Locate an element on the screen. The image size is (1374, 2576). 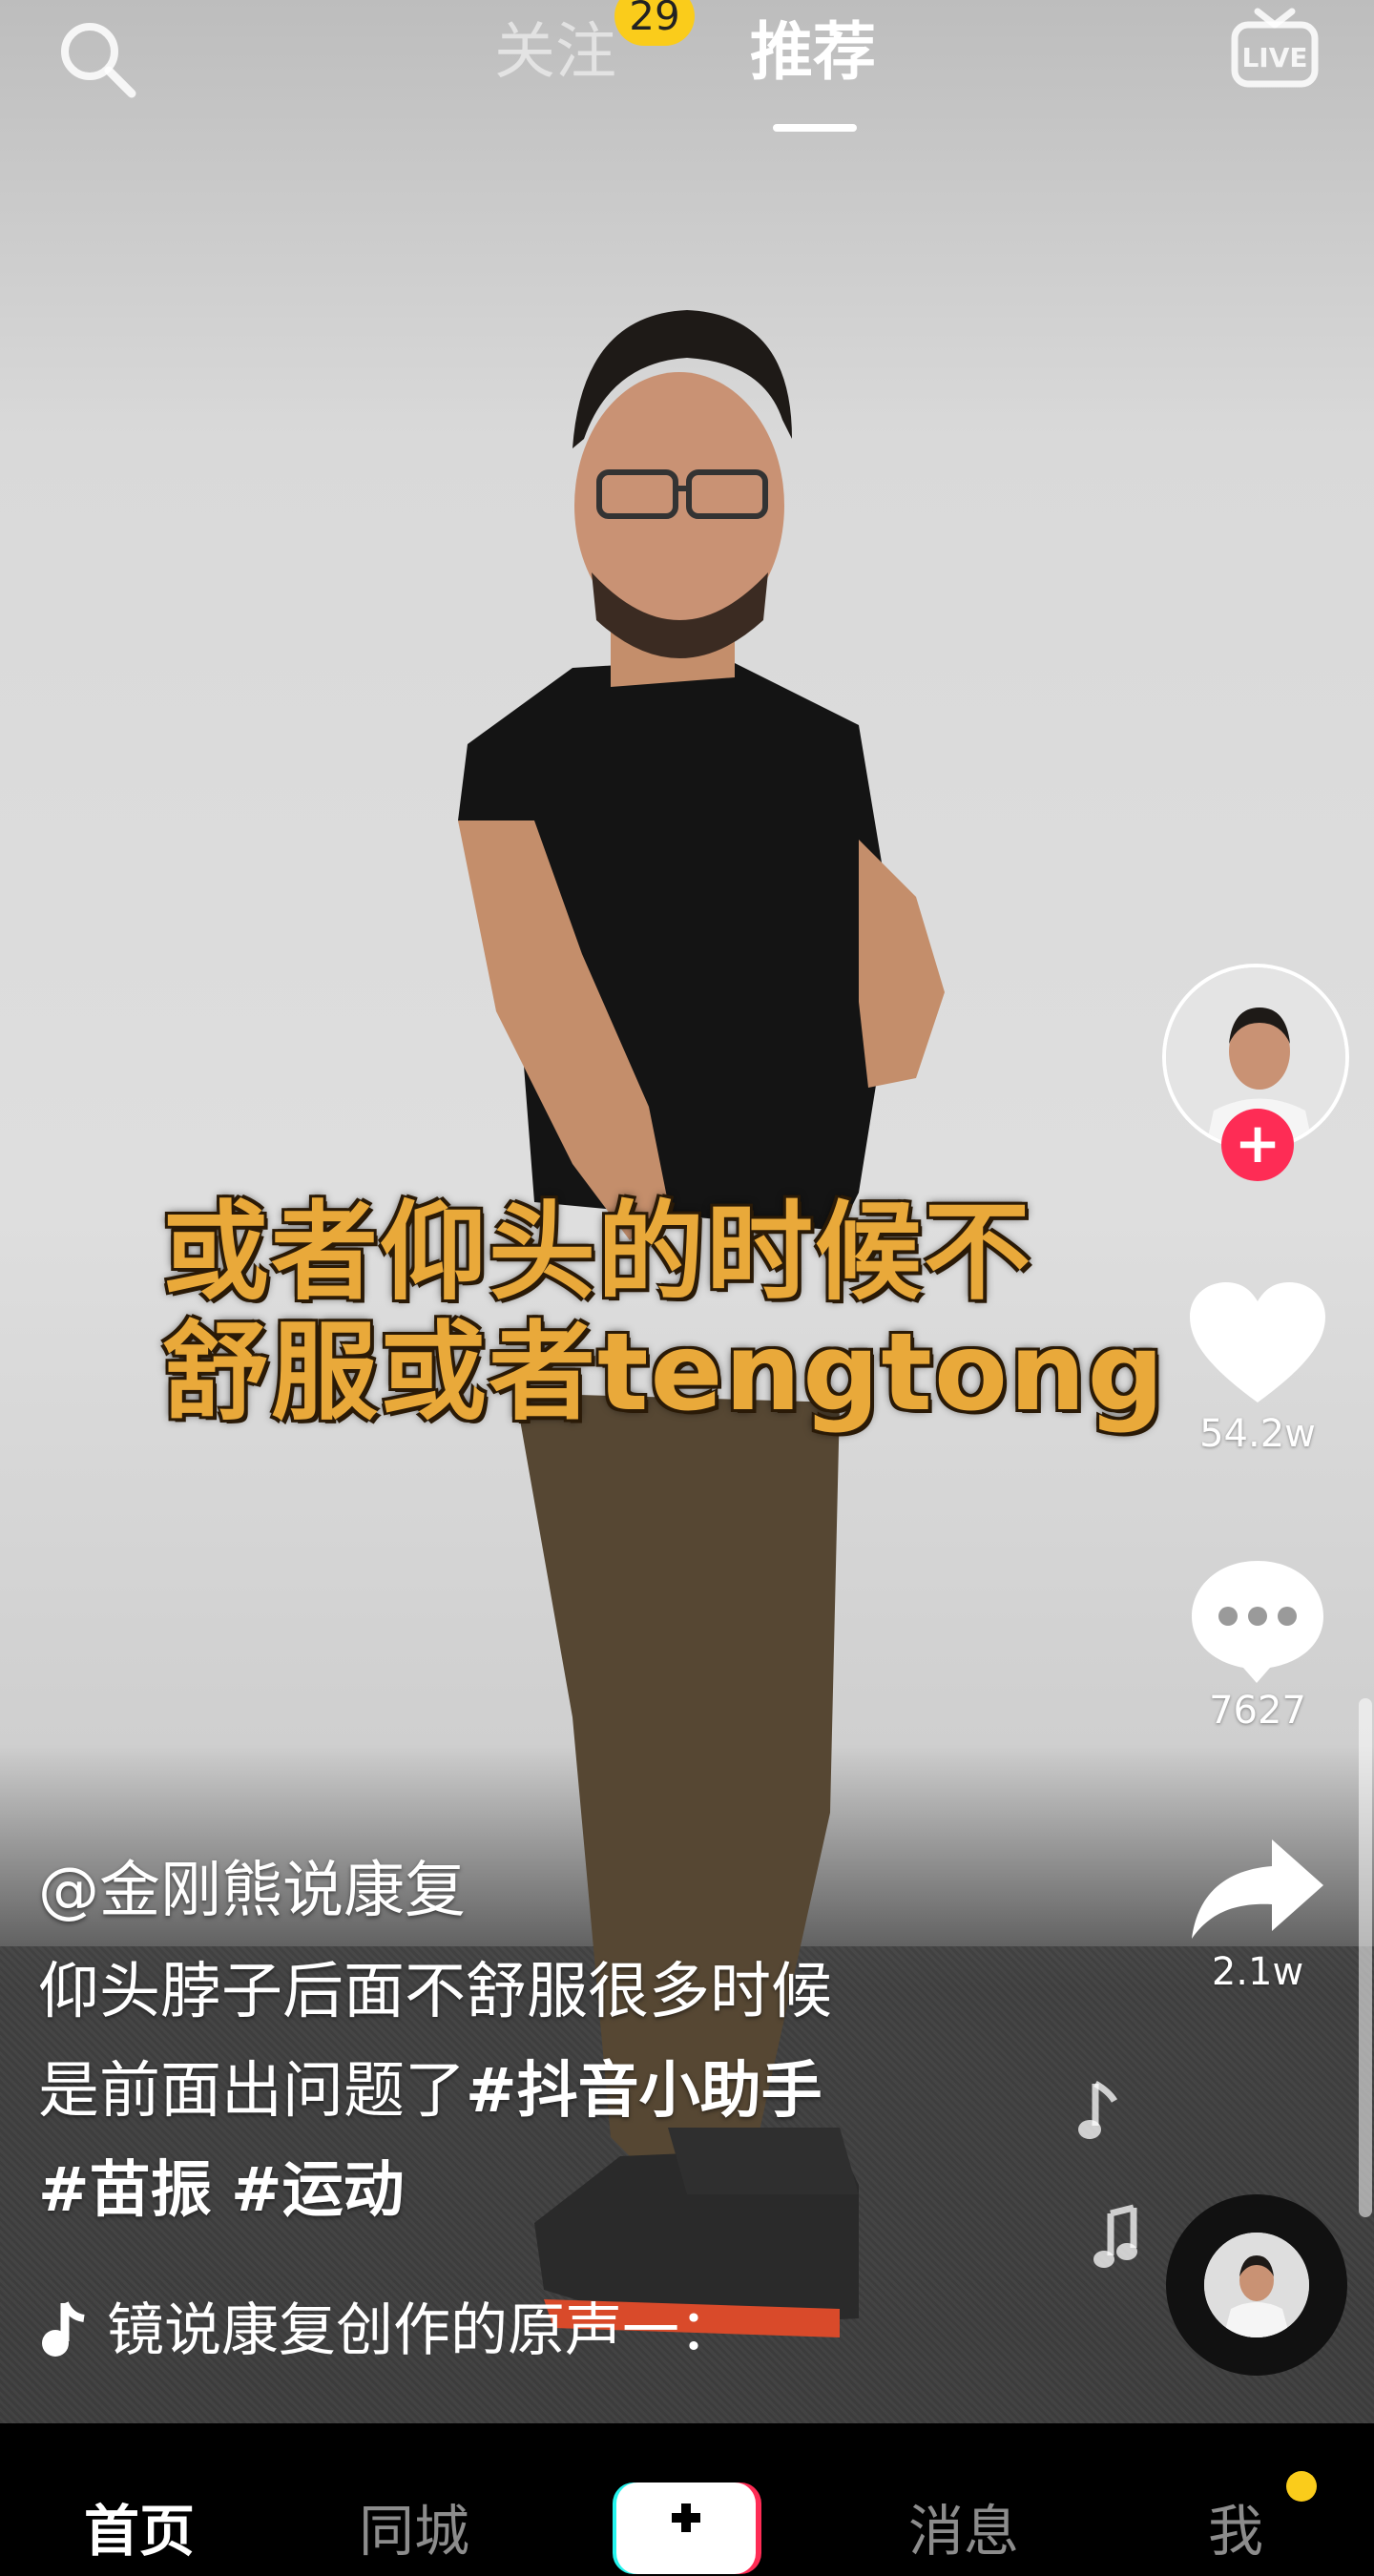
follow-plus-button: + is located at coordinates (1258, 1145).